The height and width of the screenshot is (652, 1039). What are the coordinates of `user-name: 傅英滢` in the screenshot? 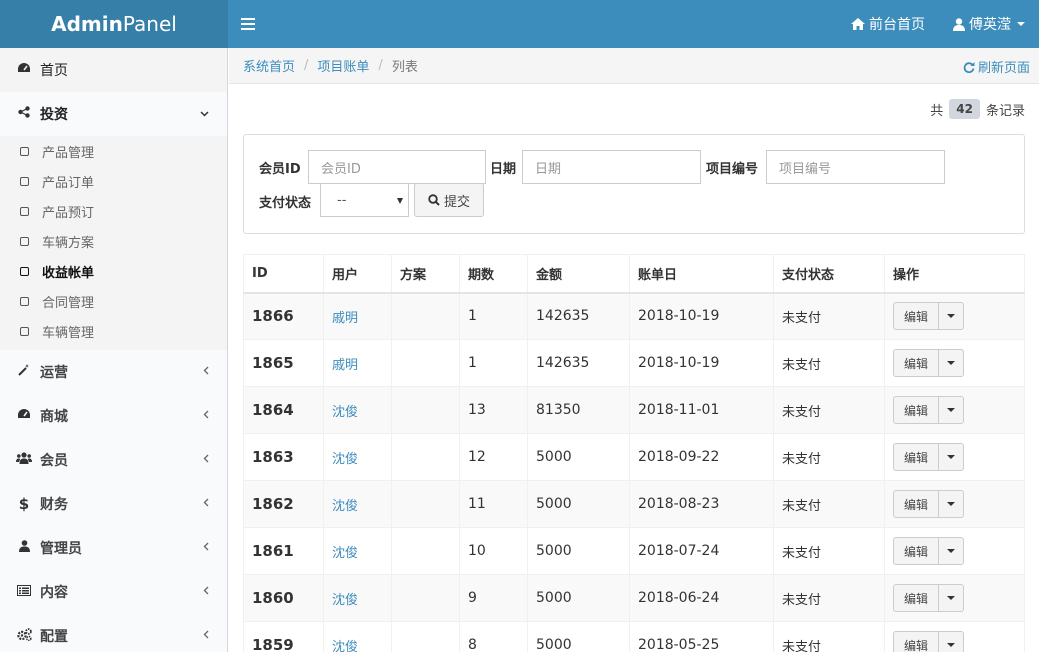 It's located at (990, 25).